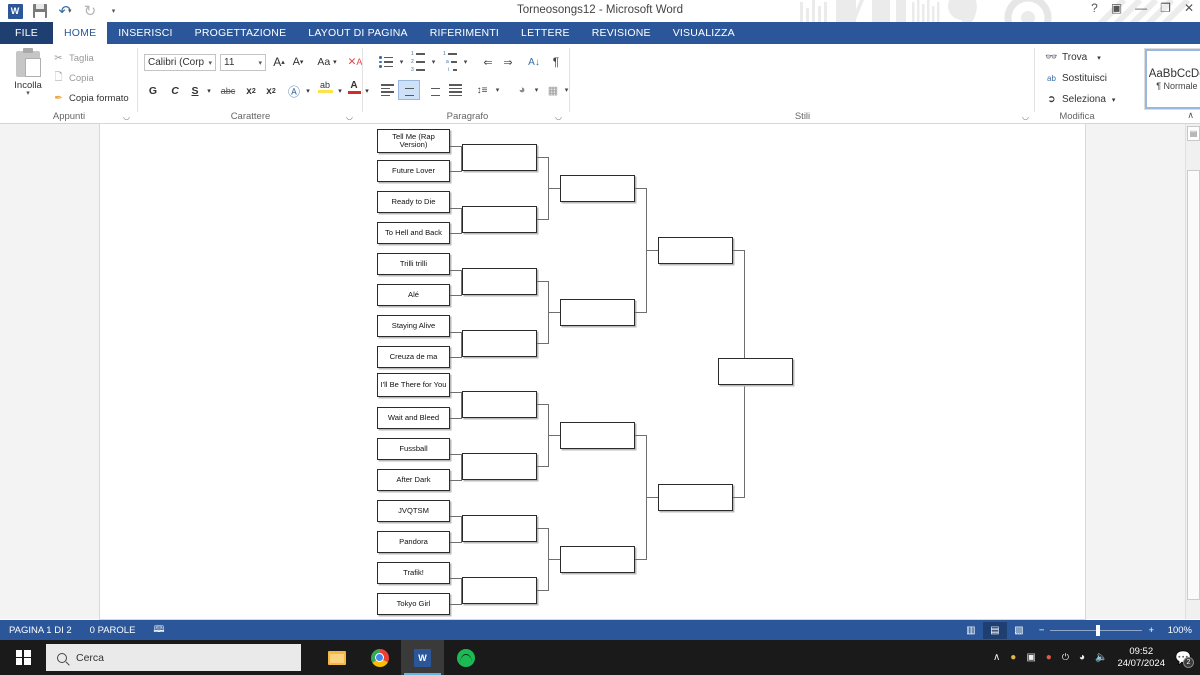  I want to click on read-mode-button: ▥, so click(971, 630).